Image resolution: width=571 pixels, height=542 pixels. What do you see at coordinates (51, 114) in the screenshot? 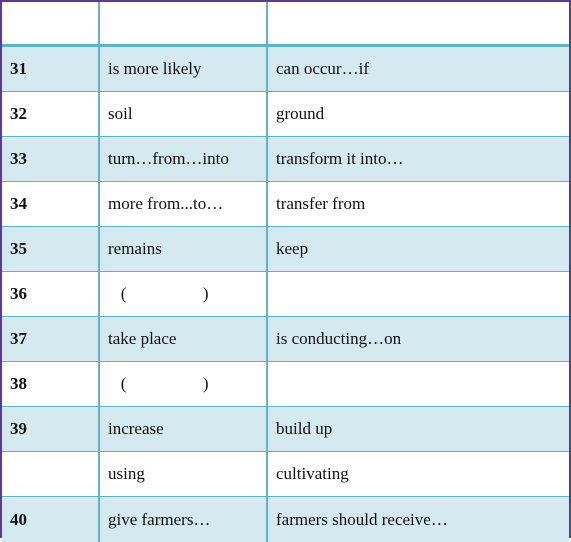
I see `row-number: 32` at bounding box center [51, 114].